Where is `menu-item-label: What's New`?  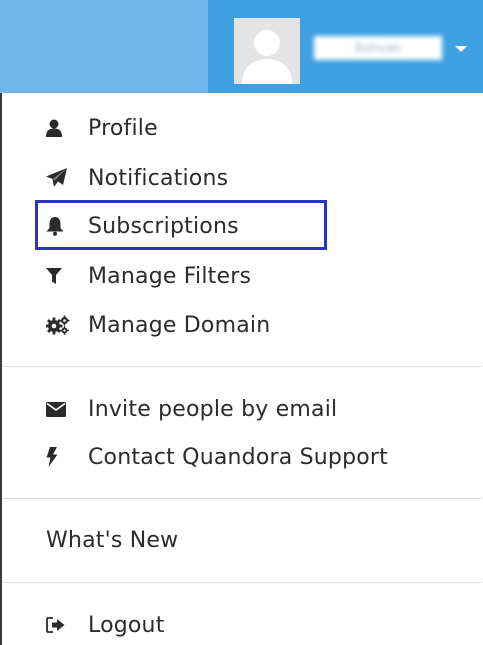 menu-item-label: What's New is located at coordinates (112, 540).